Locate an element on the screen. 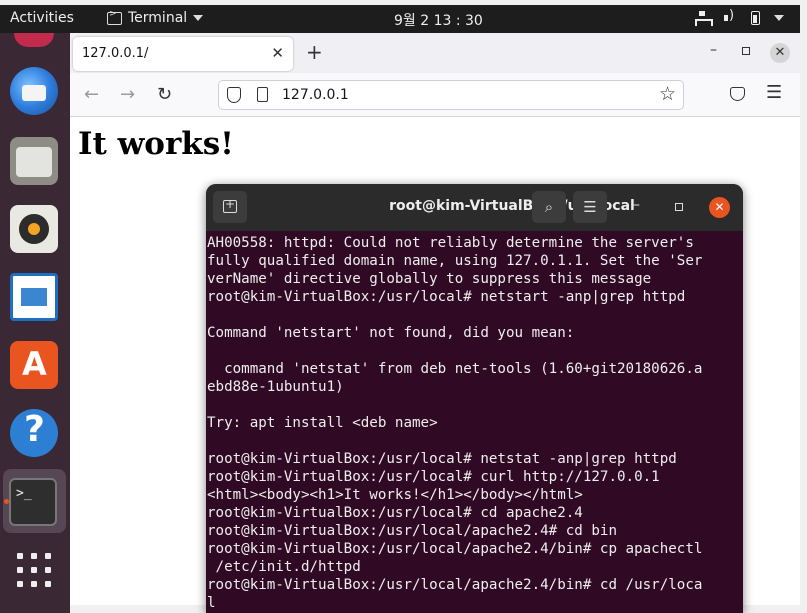 Image resolution: width=807 pixels, height=613 pixels. terminal-line: Try: apt install <deb name> is located at coordinates (322, 423).